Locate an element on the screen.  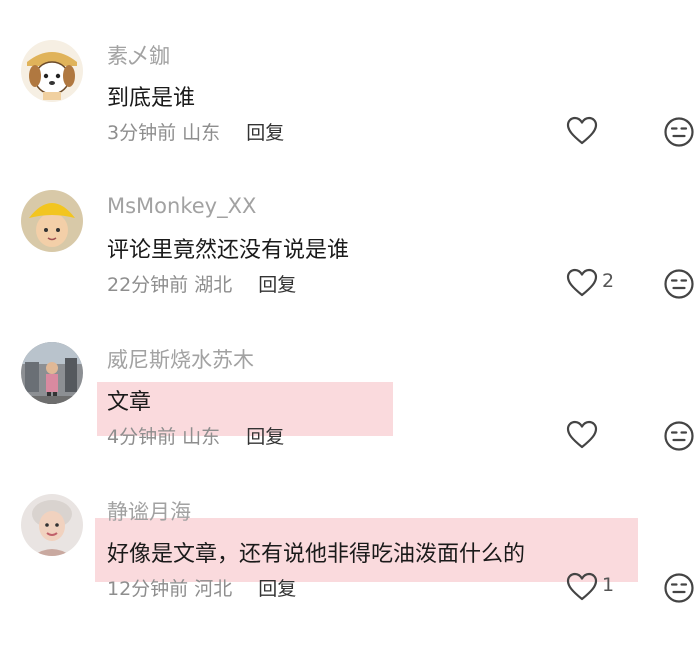
child-yellow-hat-avatar is located at coordinates (52, 221).